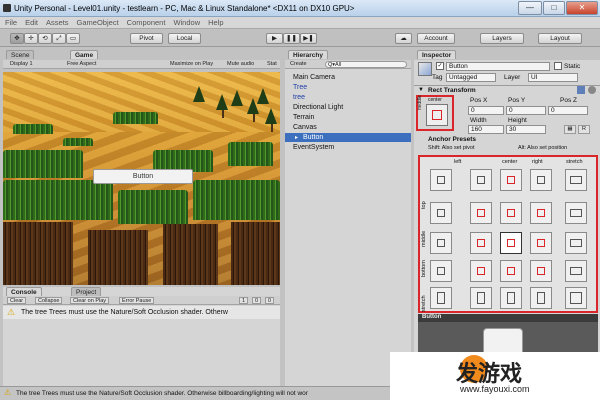 This screenshot has width=600, height=400. Describe the element at coordinates (31, 38) in the screenshot. I see `move-tool-button: ✛` at that location.